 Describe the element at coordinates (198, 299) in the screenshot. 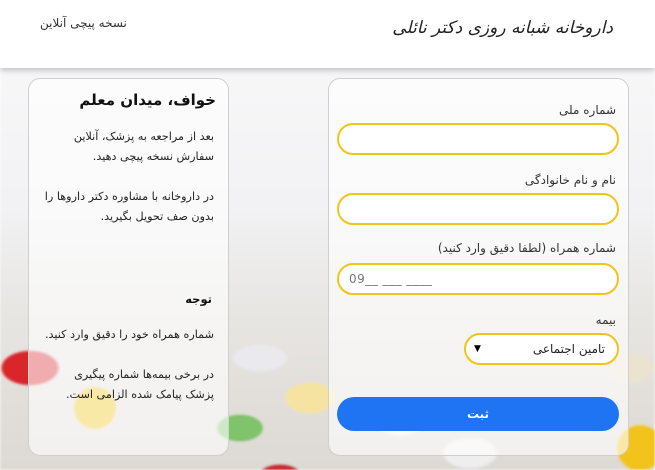

I see `notice-title: توجه` at that location.